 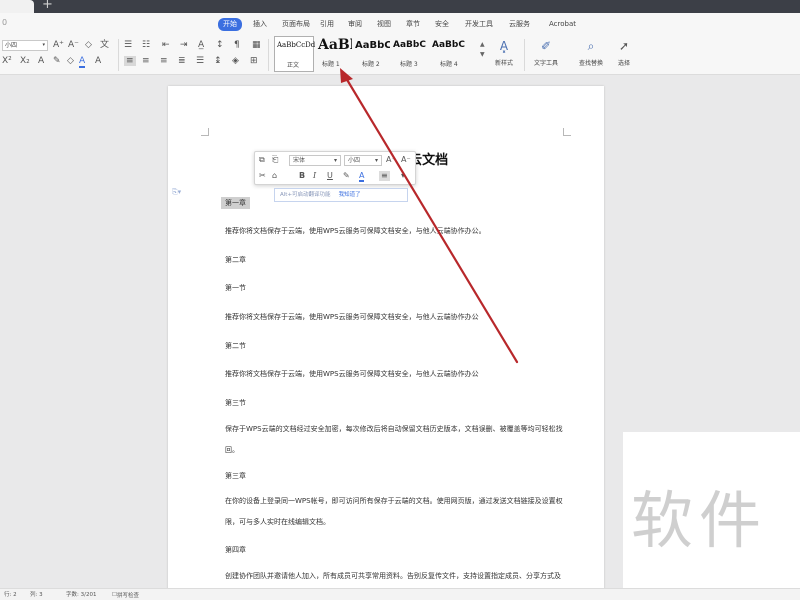 What do you see at coordinates (205, 132) in the screenshot?
I see `page-corner-mark` at bounding box center [205, 132].